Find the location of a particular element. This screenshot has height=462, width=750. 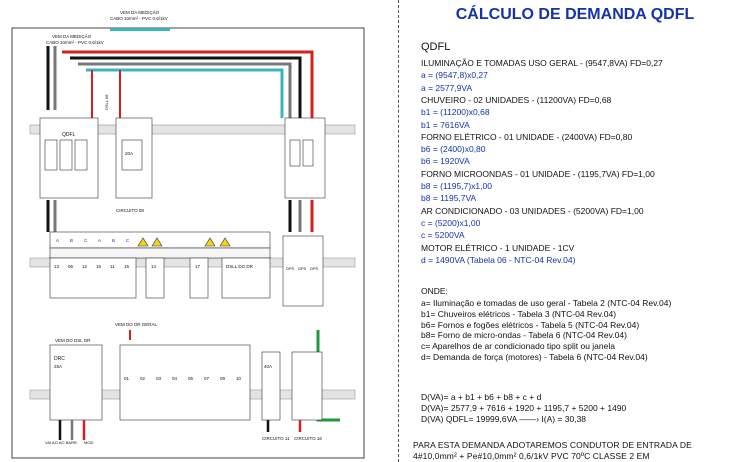

calc-line: b8 = (1195,7)x1,00 is located at coordinates (456, 186).